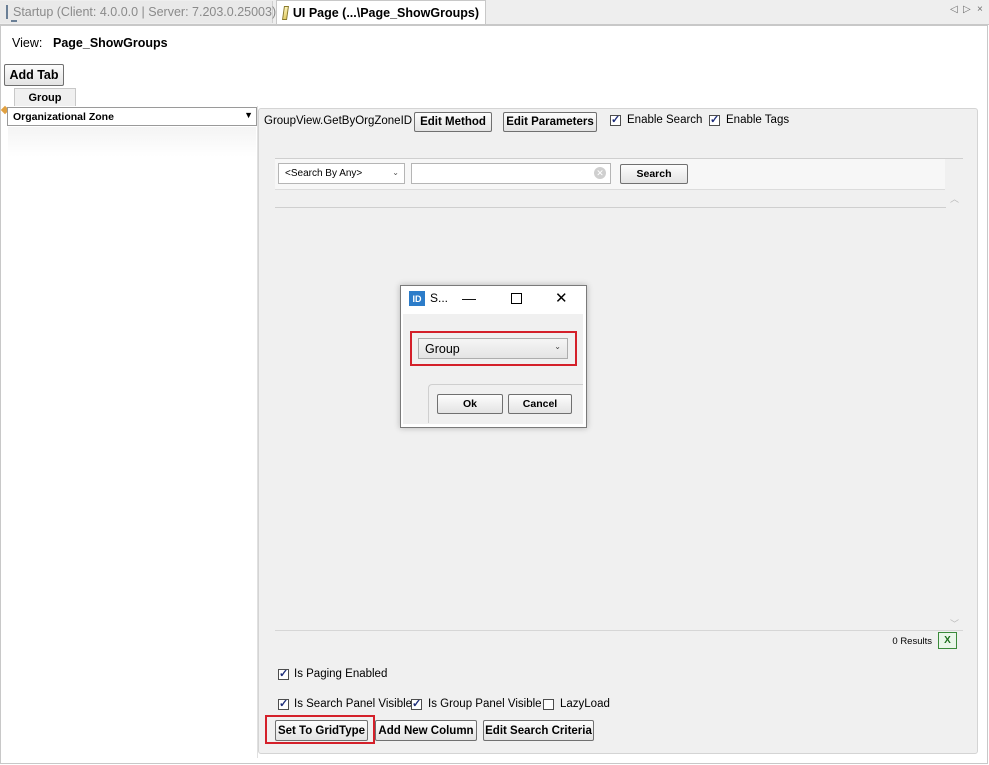 This screenshot has width=989, height=765. Describe the element at coordinates (758, 120) in the screenshot. I see `enable-tags-label: Enable Tags` at that location.